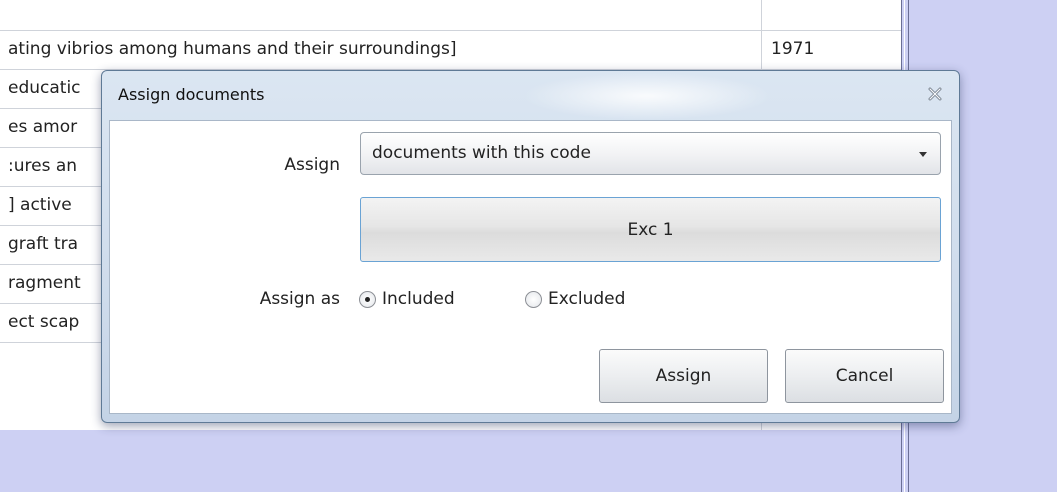  Describe the element at coordinates (40, 205) in the screenshot. I see `table-cell-title: ] active` at that location.